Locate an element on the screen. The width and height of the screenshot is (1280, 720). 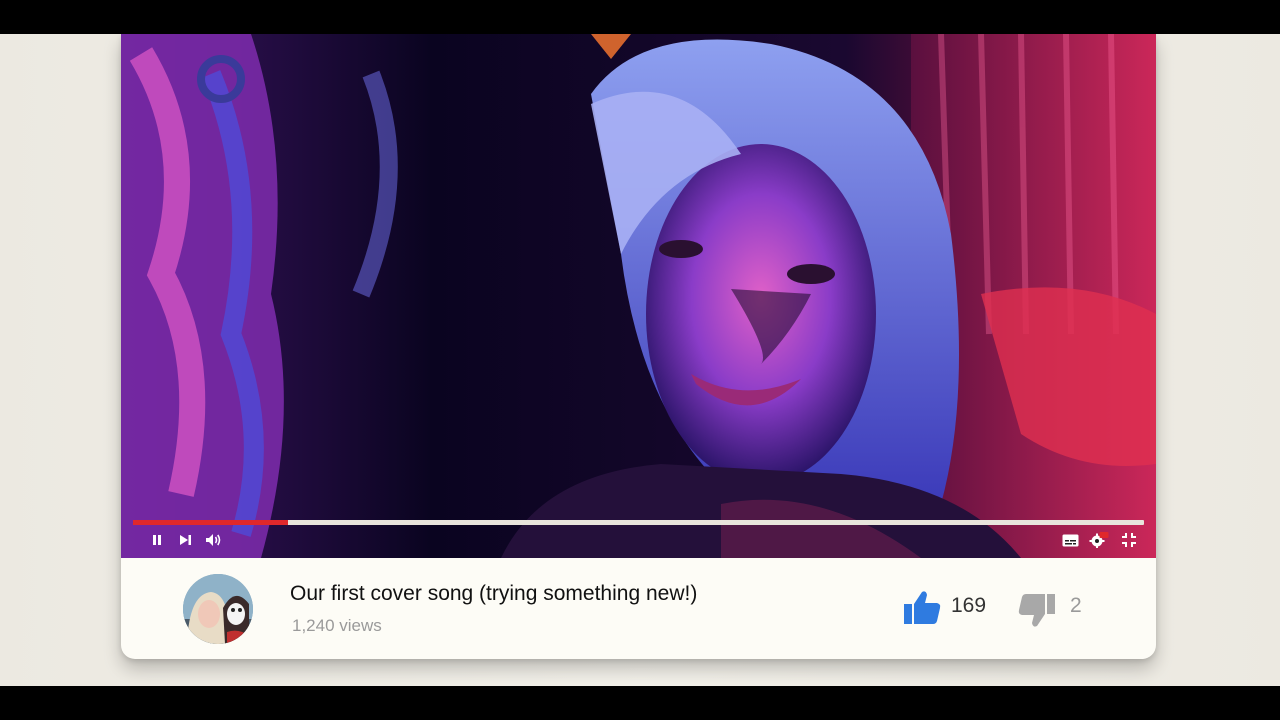
next-button is located at coordinates (185, 540).